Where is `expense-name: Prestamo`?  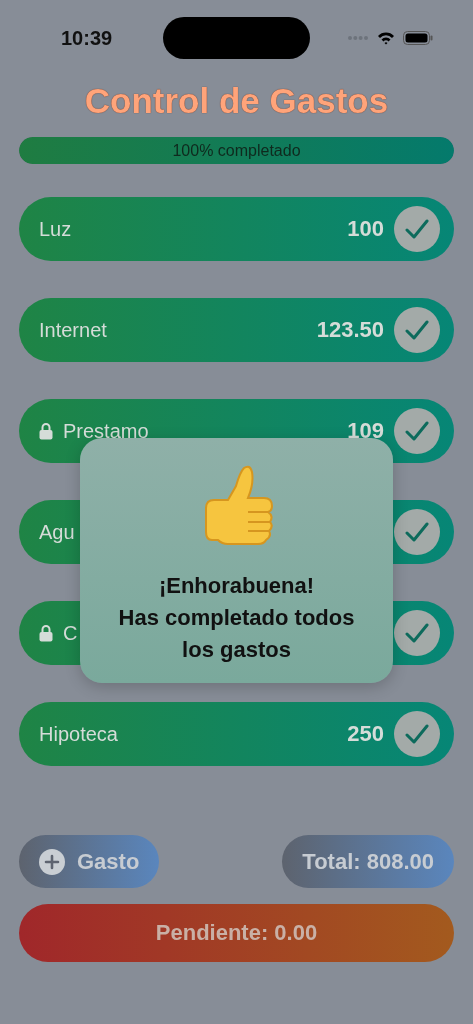 expense-name: Prestamo is located at coordinates (106, 431).